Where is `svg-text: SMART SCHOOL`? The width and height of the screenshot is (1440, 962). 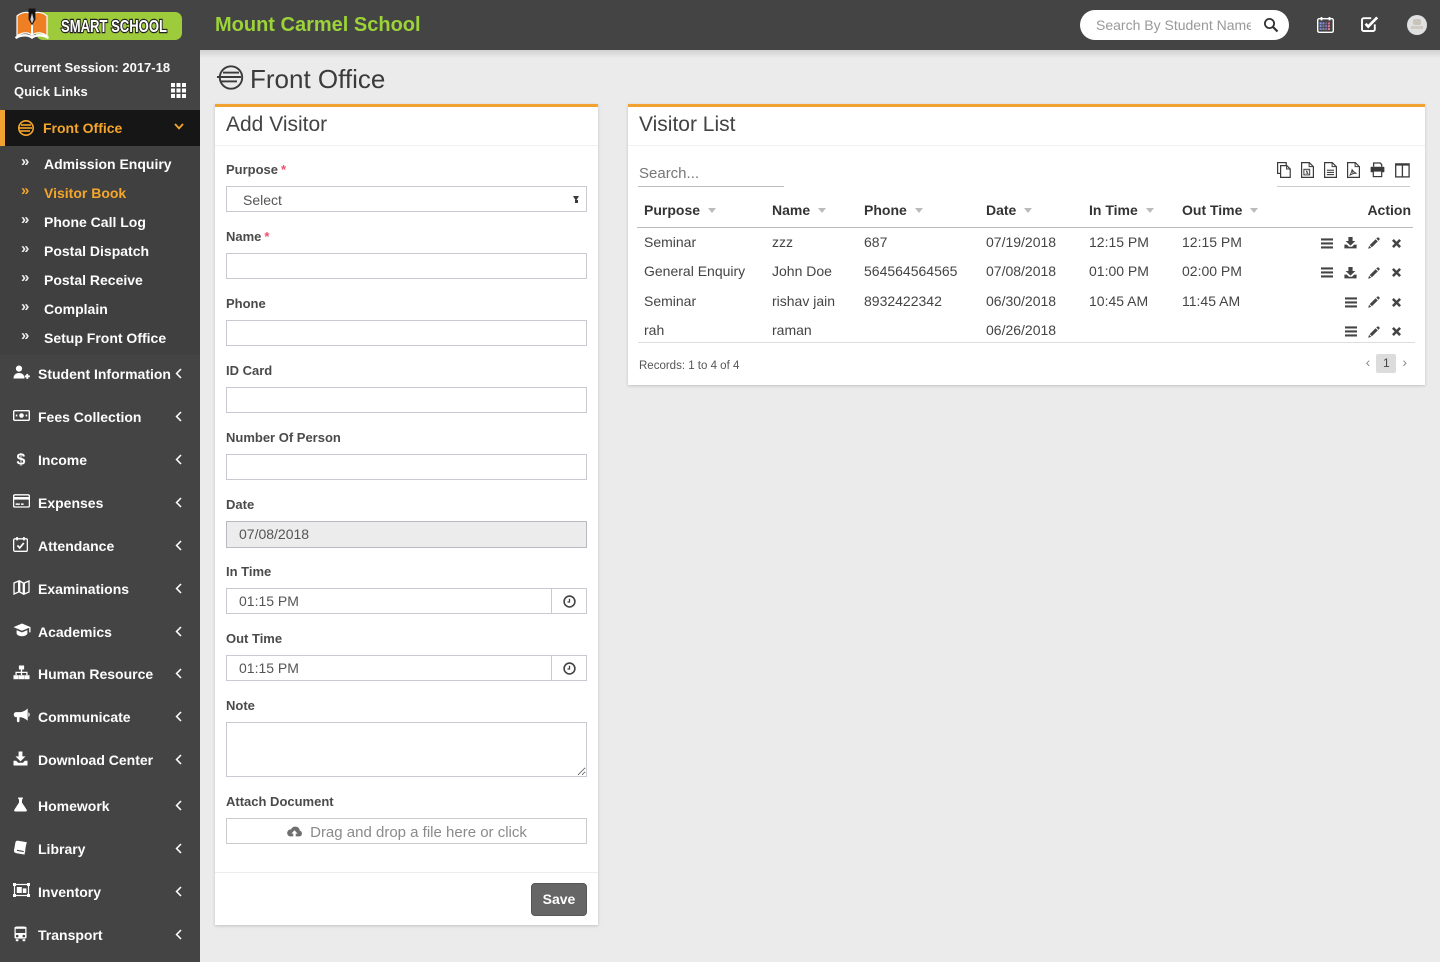 svg-text: SMART SCHOOL is located at coordinates (114, 26).